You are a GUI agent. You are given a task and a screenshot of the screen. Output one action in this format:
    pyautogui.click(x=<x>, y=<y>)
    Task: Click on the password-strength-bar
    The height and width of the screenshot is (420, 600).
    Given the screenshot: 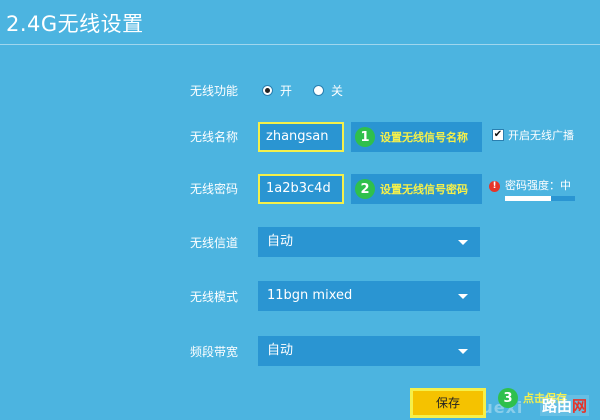 What is the action you would take?
    pyautogui.click(x=540, y=198)
    